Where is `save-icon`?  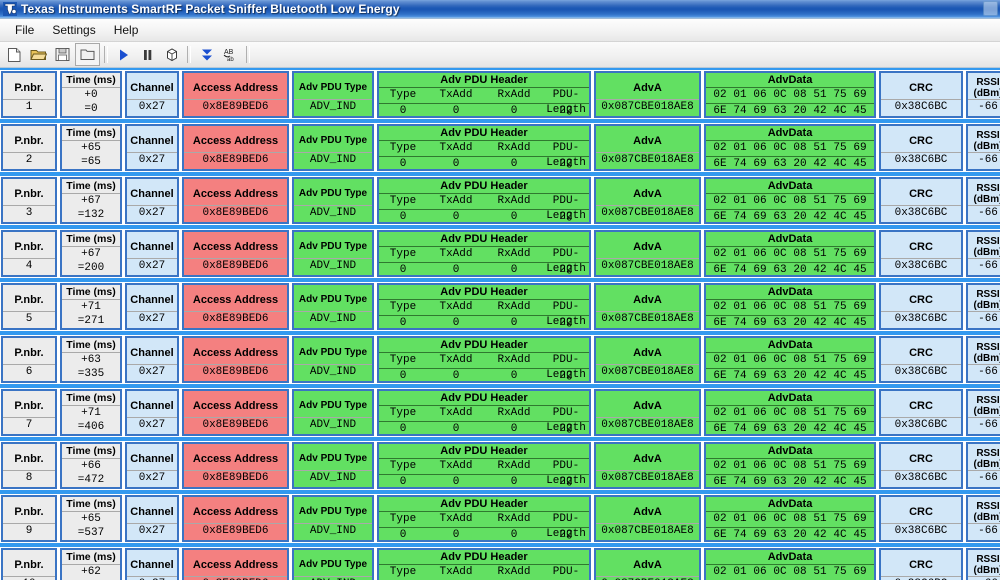
save-icon is located at coordinates (62, 54).